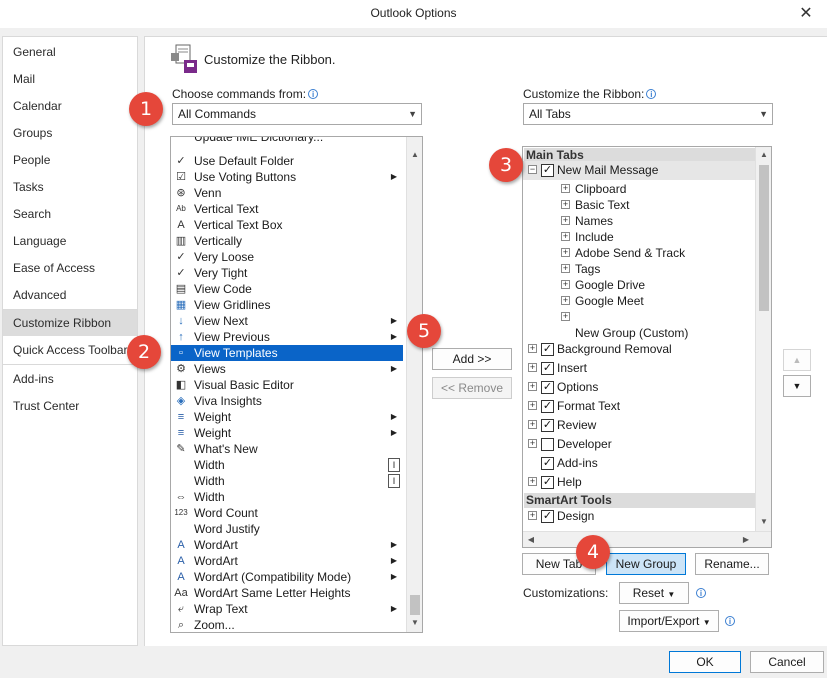 The image size is (827, 678). Describe the element at coordinates (287, 177) in the screenshot. I see `list-item: ☑ Use Voting Buttons ▶` at that location.